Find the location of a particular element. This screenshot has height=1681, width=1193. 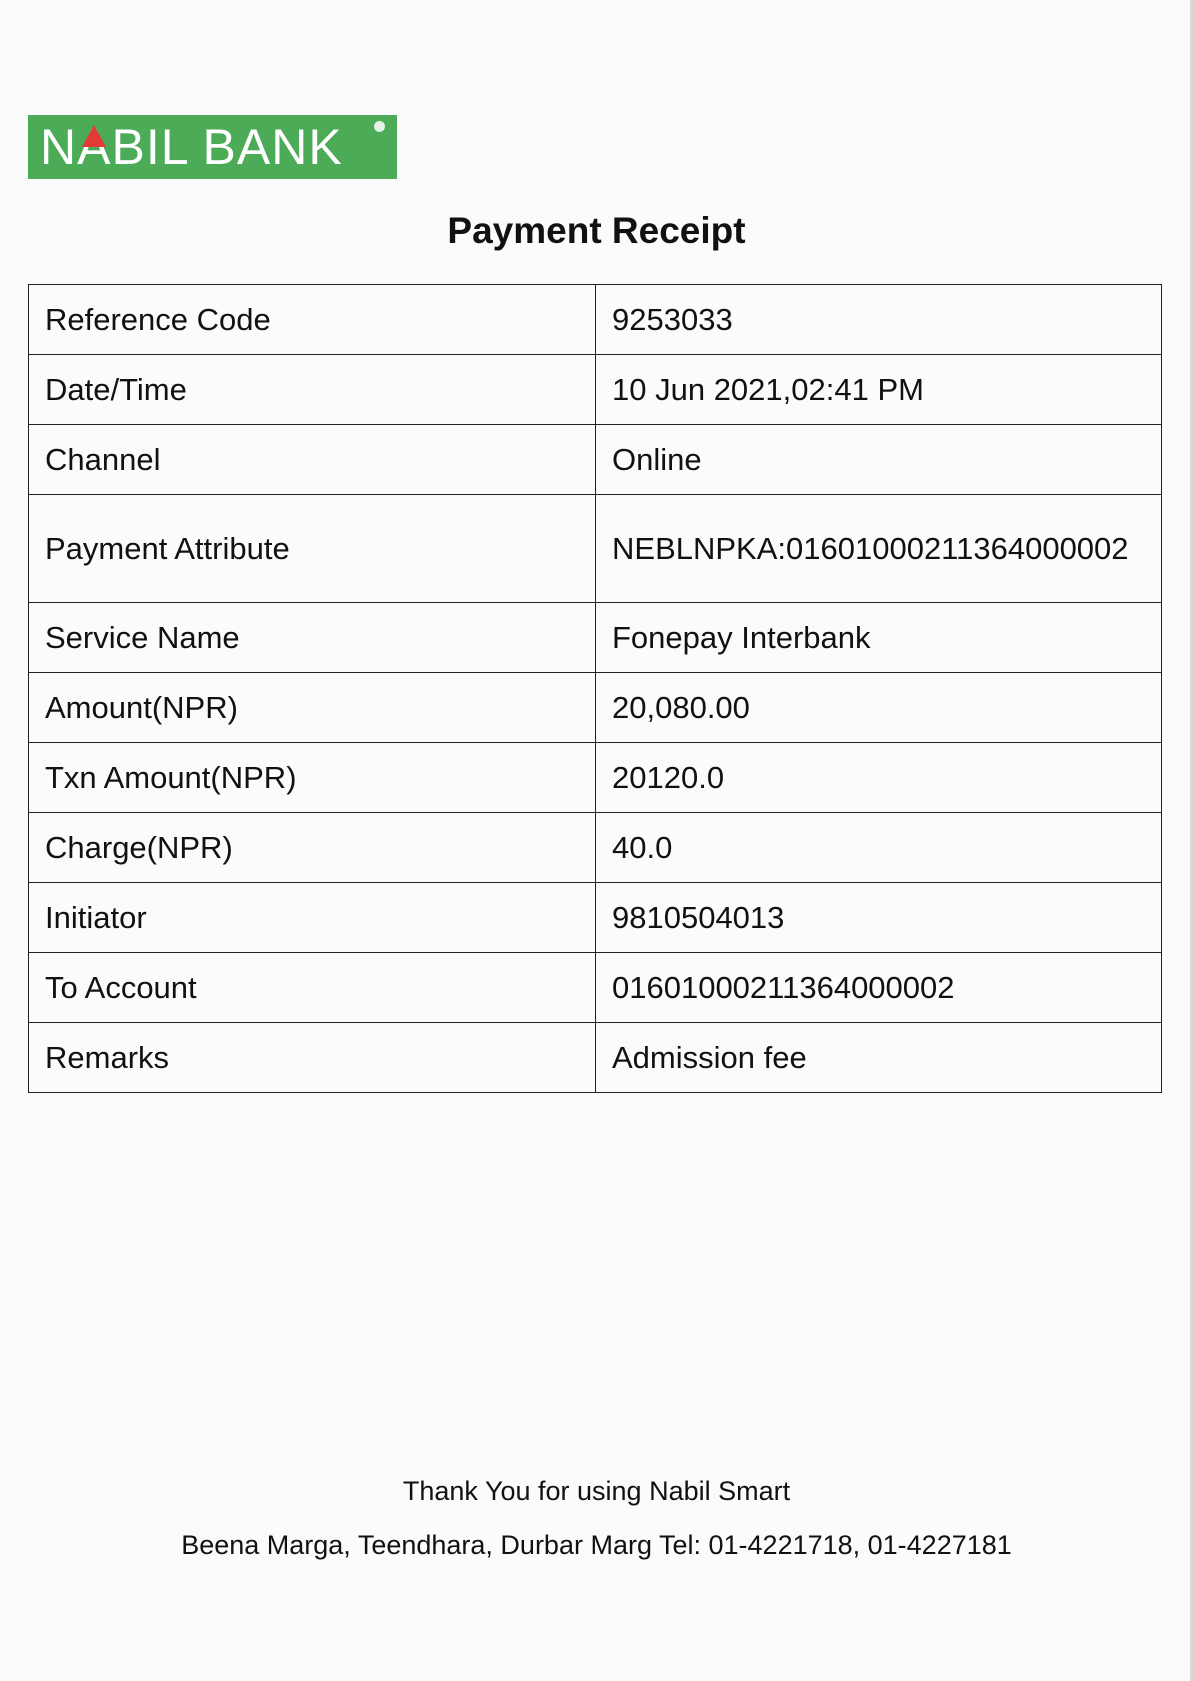

row-value: Admission fee is located at coordinates (878, 1057).